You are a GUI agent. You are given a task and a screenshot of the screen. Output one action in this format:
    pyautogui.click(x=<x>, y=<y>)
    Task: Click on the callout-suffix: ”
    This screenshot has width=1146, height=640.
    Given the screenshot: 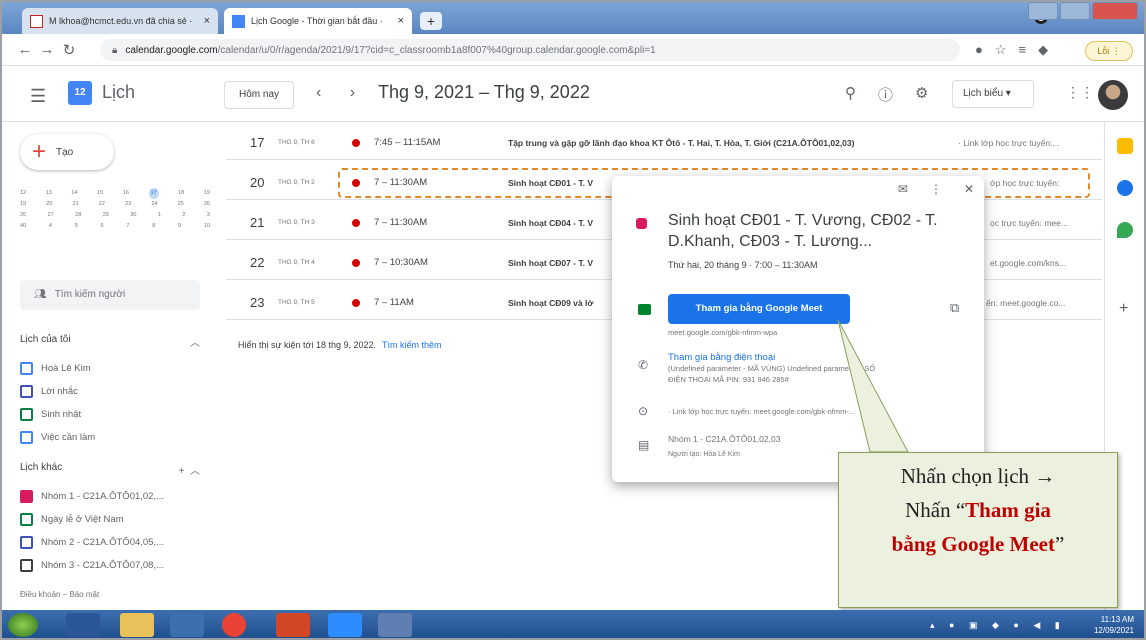 What is the action you would take?
    pyautogui.click(x=1059, y=544)
    